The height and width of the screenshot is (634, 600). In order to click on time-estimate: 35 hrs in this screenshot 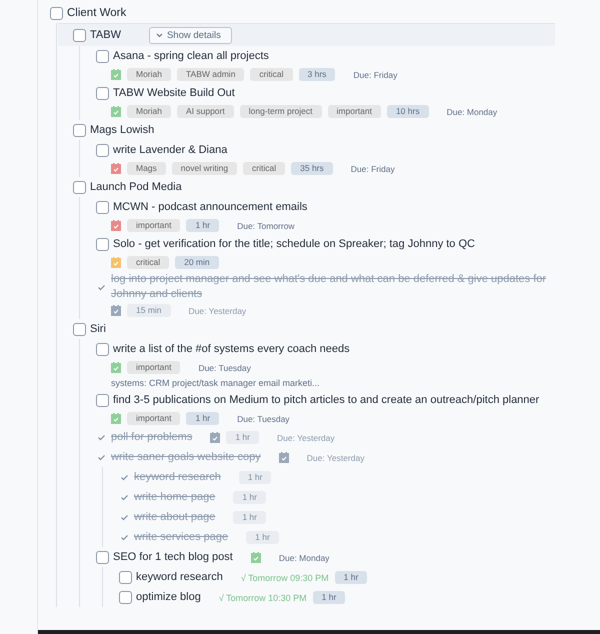, I will do `click(312, 168)`.